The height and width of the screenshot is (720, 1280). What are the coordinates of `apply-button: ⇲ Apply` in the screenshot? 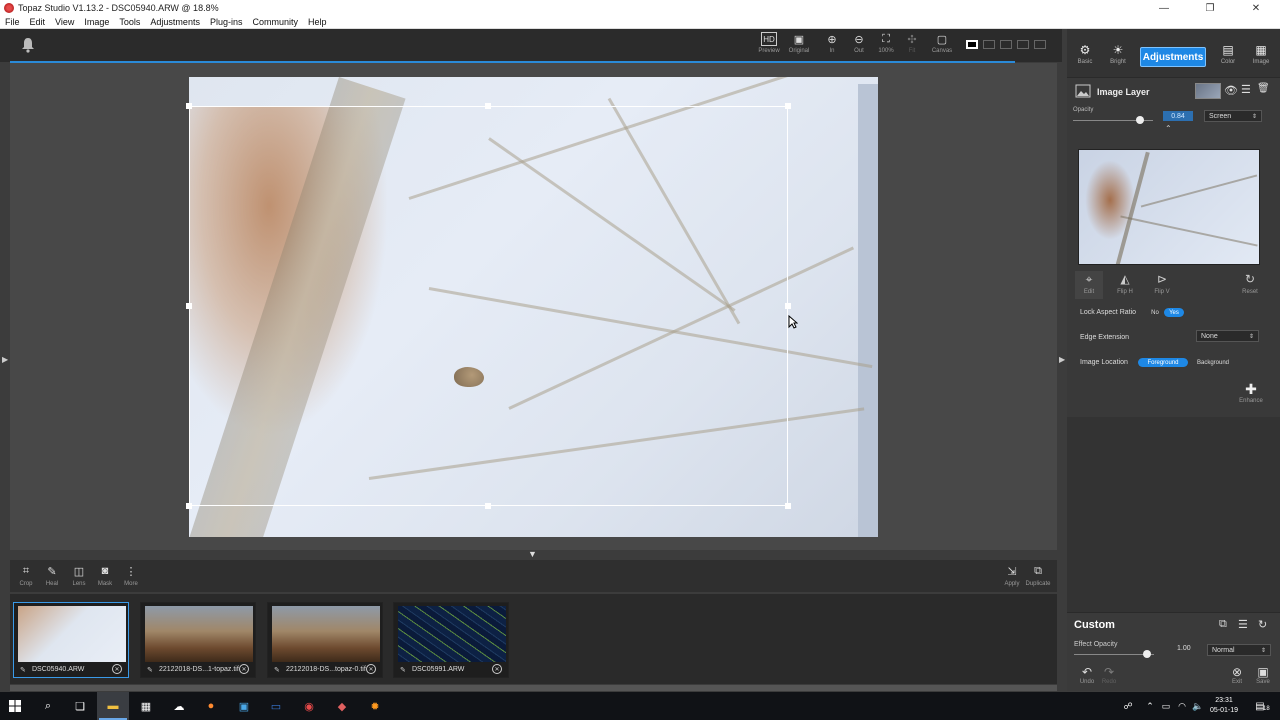 It's located at (1012, 576).